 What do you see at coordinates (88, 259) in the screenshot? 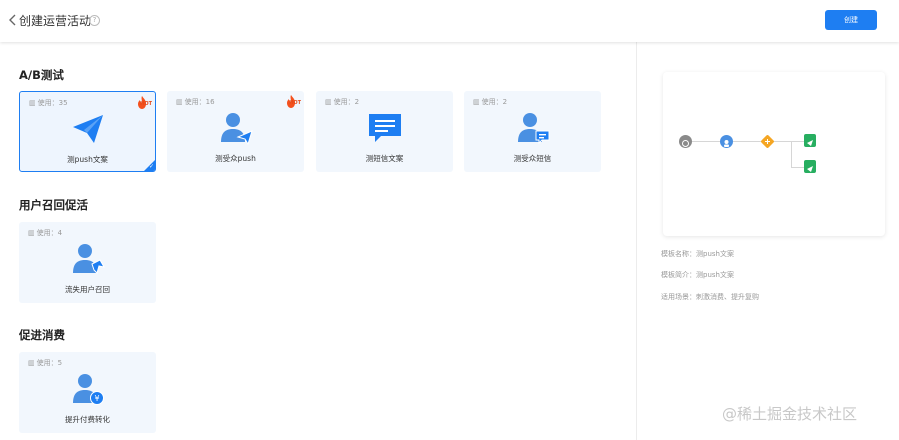
I see `user-recall-icon` at bounding box center [88, 259].